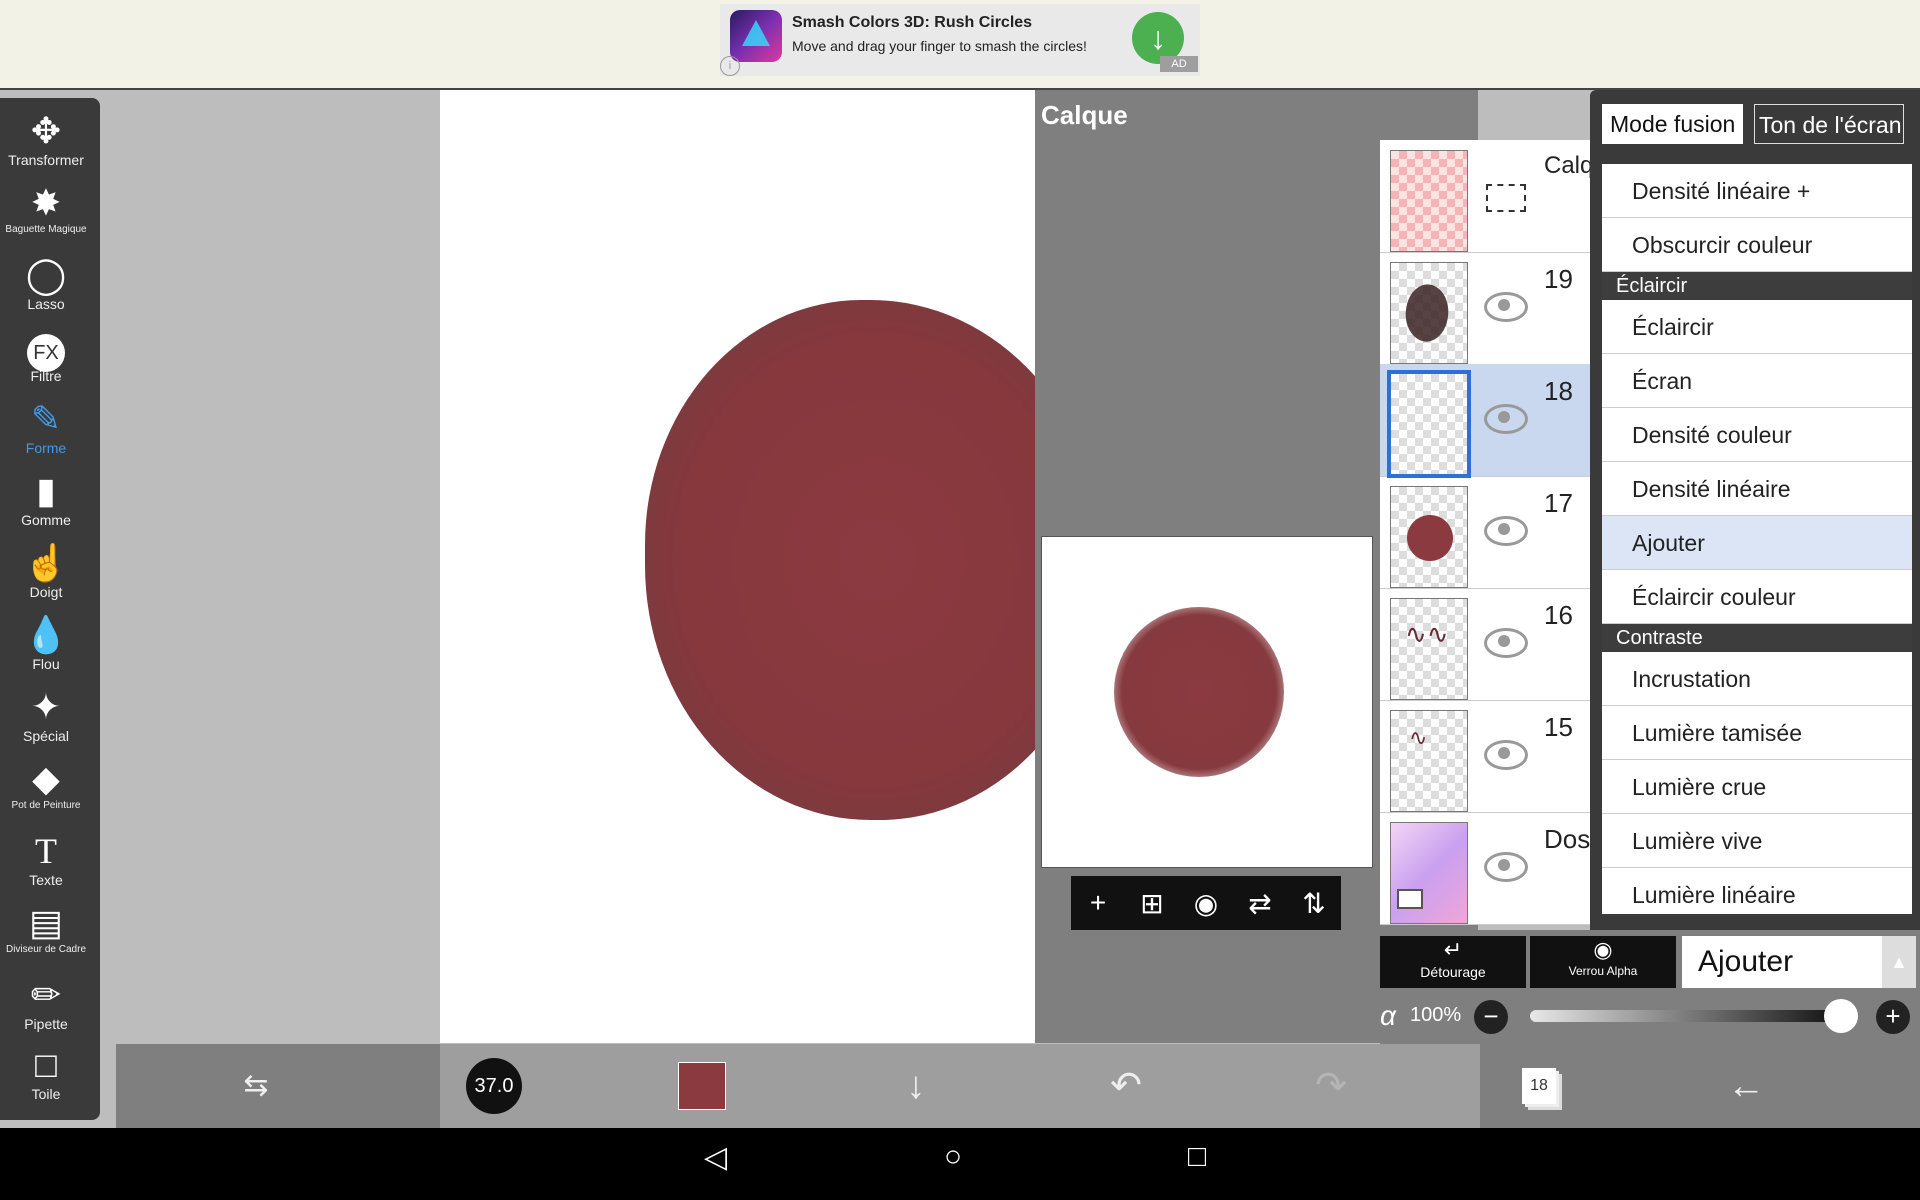 Image resolution: width=1920 pixels, height=1200 pixels. I want to click on clipping-button: ↵ Détourage, so click(1453, 962).